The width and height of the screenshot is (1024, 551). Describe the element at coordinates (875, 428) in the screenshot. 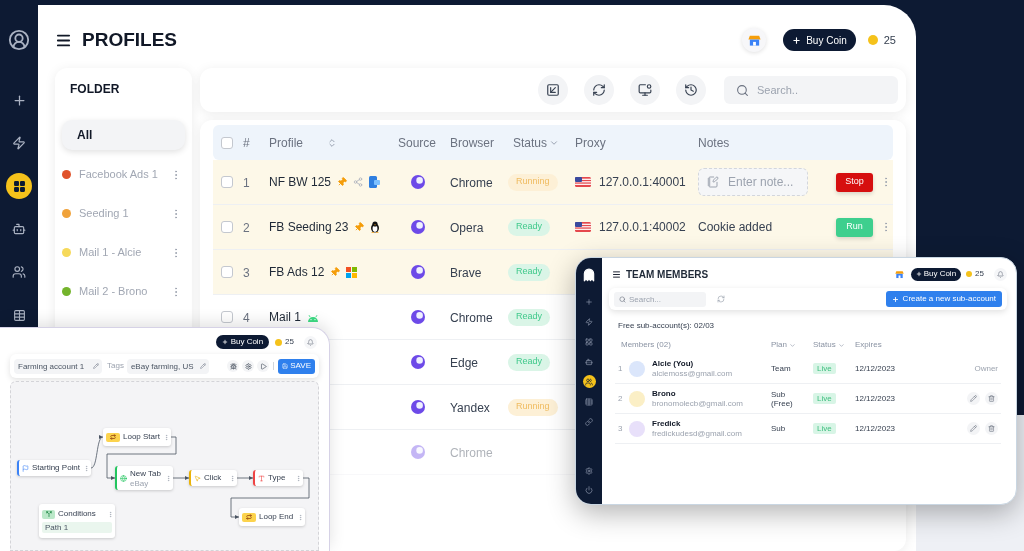

I see `expiry-date: 12/12/2023` at that location.